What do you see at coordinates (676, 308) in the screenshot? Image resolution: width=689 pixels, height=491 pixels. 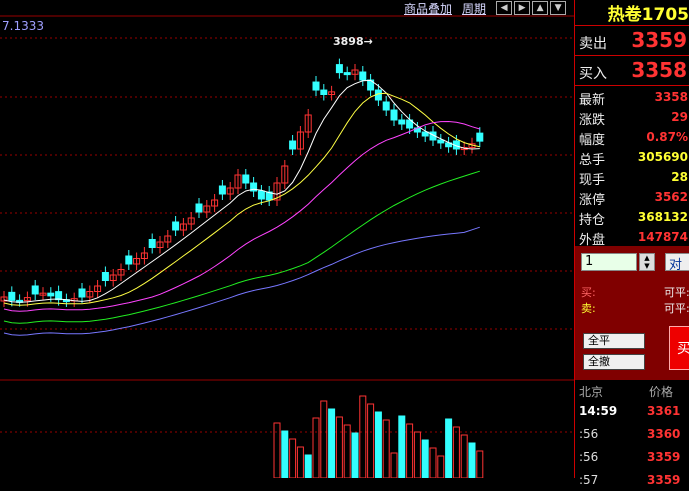 I see `available-close-sell: 可平:` at bounding box center [676, 308].